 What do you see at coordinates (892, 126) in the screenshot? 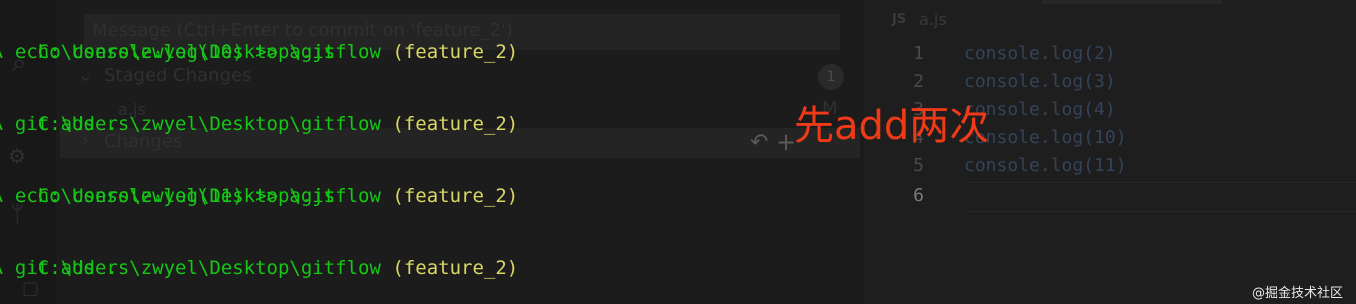
I see `annotation-text: 先add两次` at bounding box center [892, 126].